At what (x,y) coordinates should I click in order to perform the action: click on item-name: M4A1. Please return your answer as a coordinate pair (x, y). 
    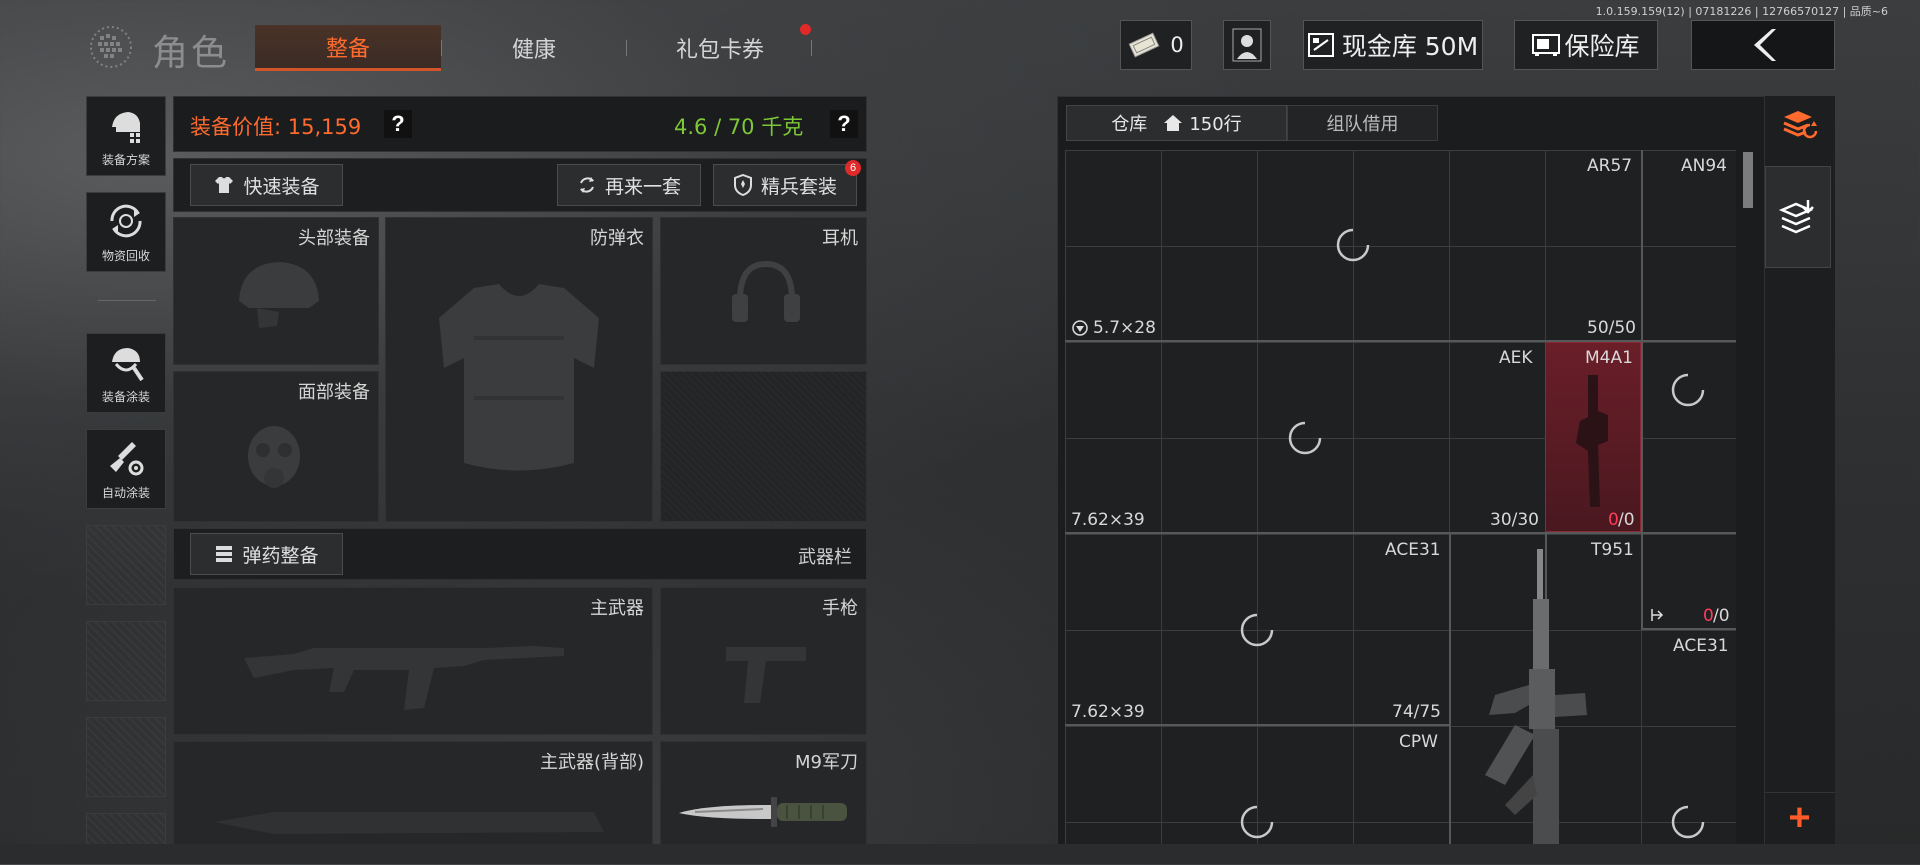
    Looking at the image, I should click on (1609, 358).